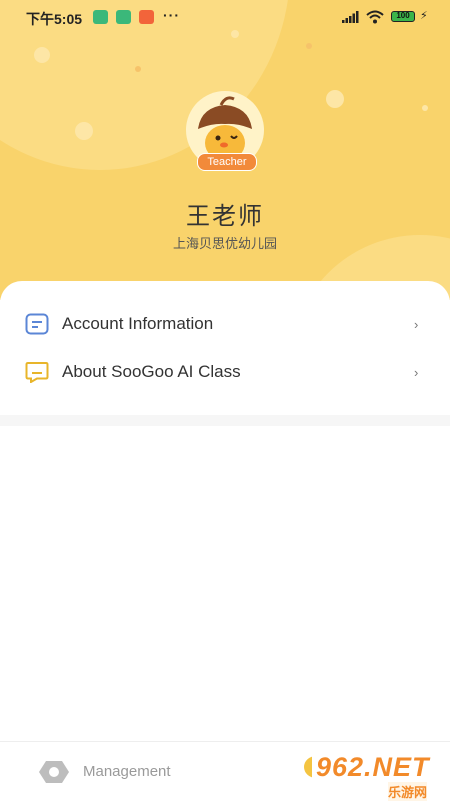 The width and height of the screenshot is (450, 801). I want to click on signal-icon, so click(350, 17).